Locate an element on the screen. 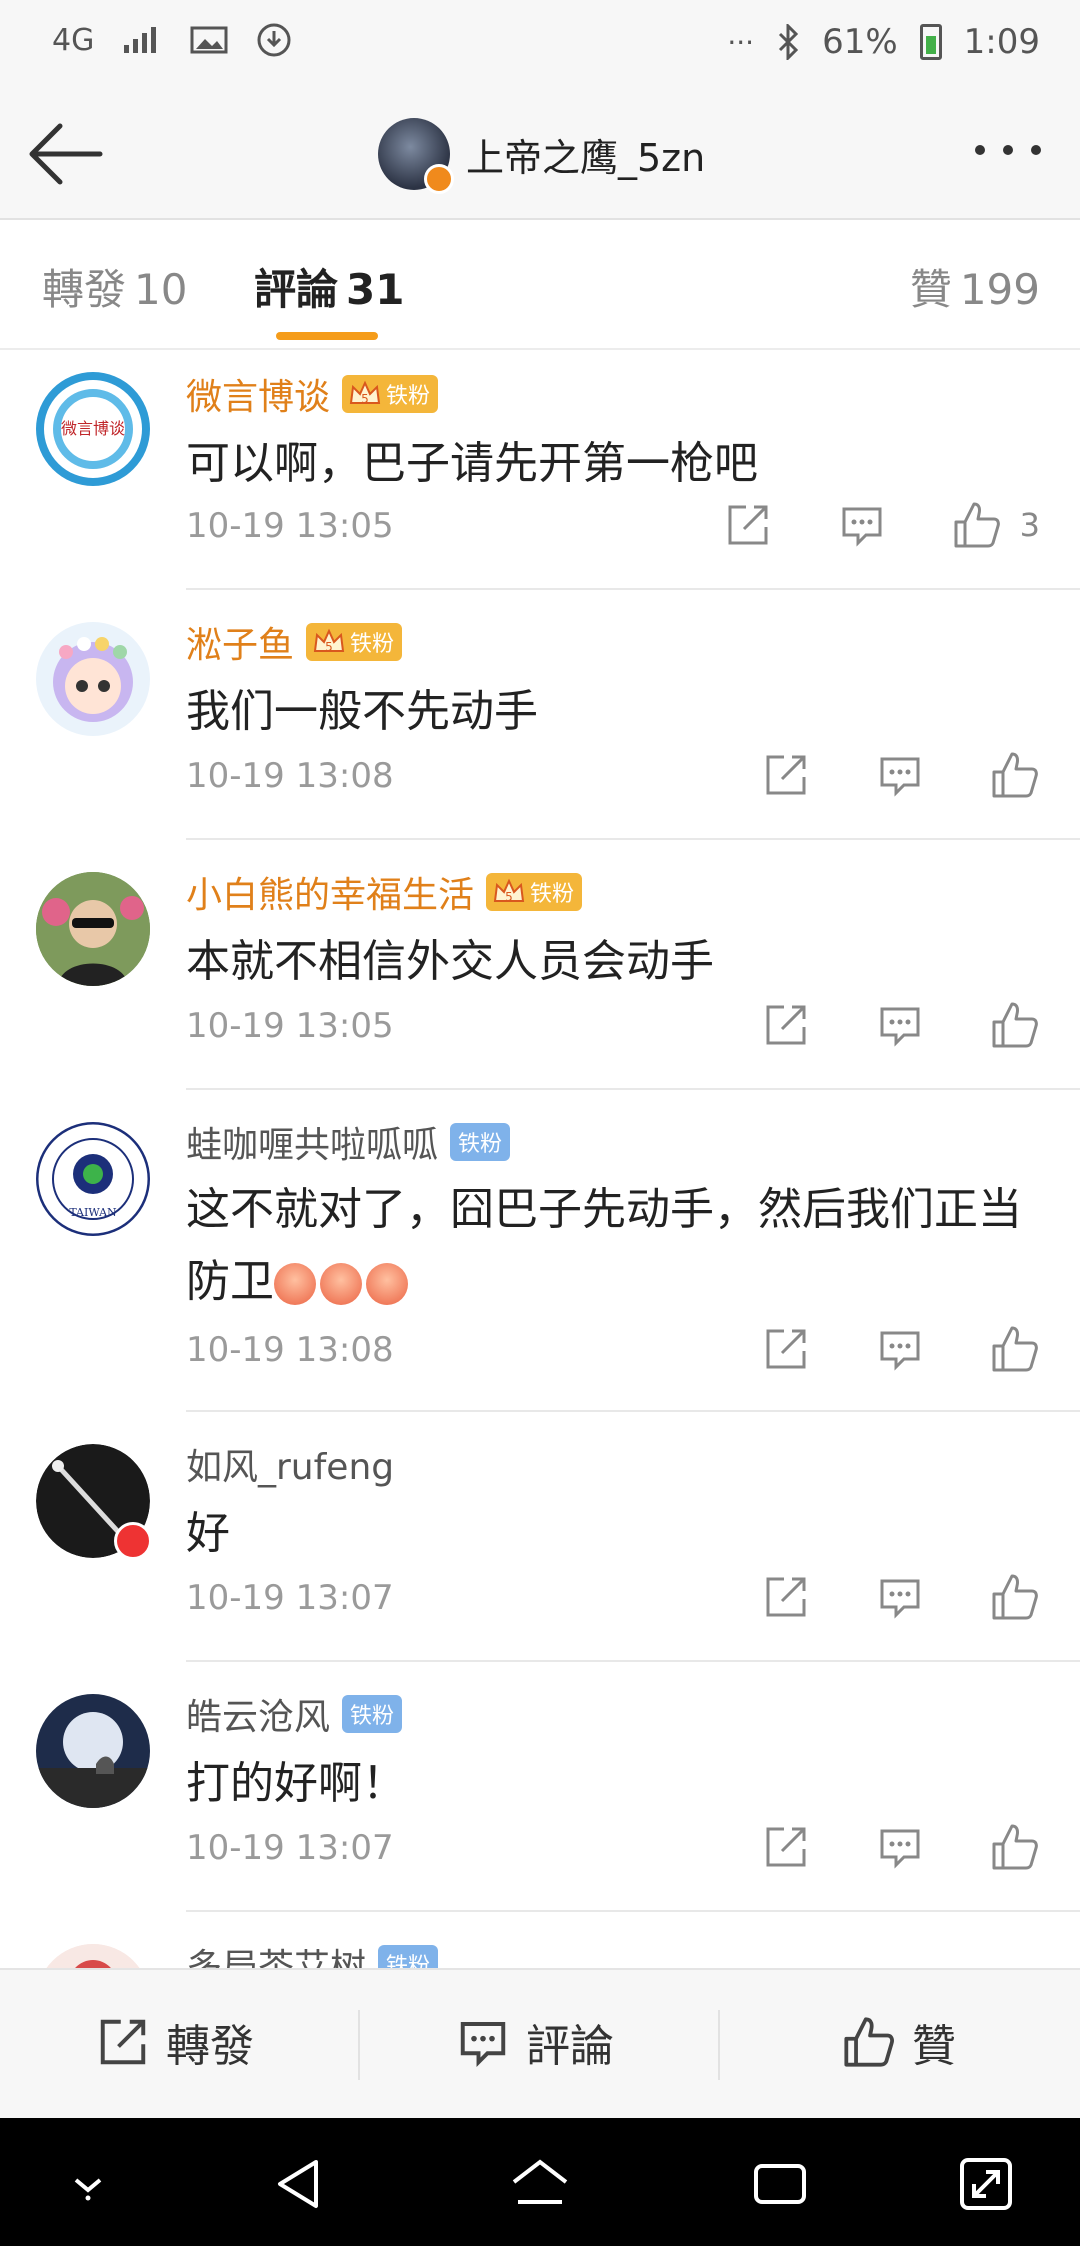  more-options-button is located at coordinates (1008, 150).